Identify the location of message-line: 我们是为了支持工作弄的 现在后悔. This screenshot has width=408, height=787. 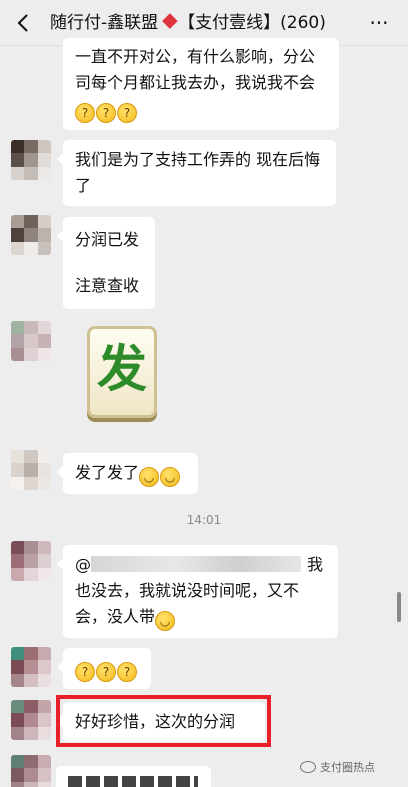
(198, 159).